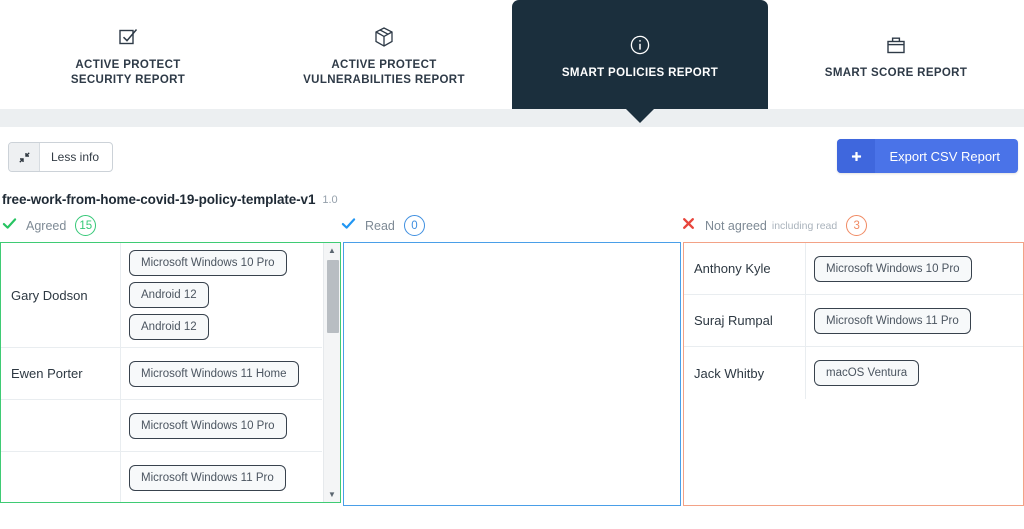 The width and height of the screenshot is (1024, 529). What do you see at coordinates (640, 46) in the screenshot?
I see `info-circle-icon` at bounding box center [640, 46].